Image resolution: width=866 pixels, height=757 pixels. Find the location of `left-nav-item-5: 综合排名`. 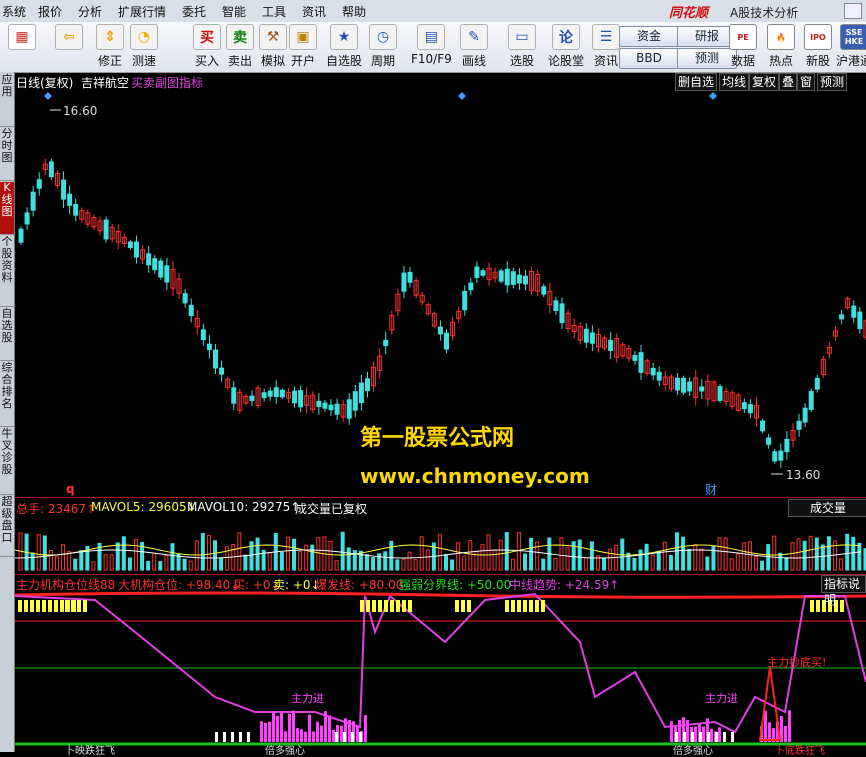

left-nav-item-5: 综合排名 is located at coordinates (7, 394).